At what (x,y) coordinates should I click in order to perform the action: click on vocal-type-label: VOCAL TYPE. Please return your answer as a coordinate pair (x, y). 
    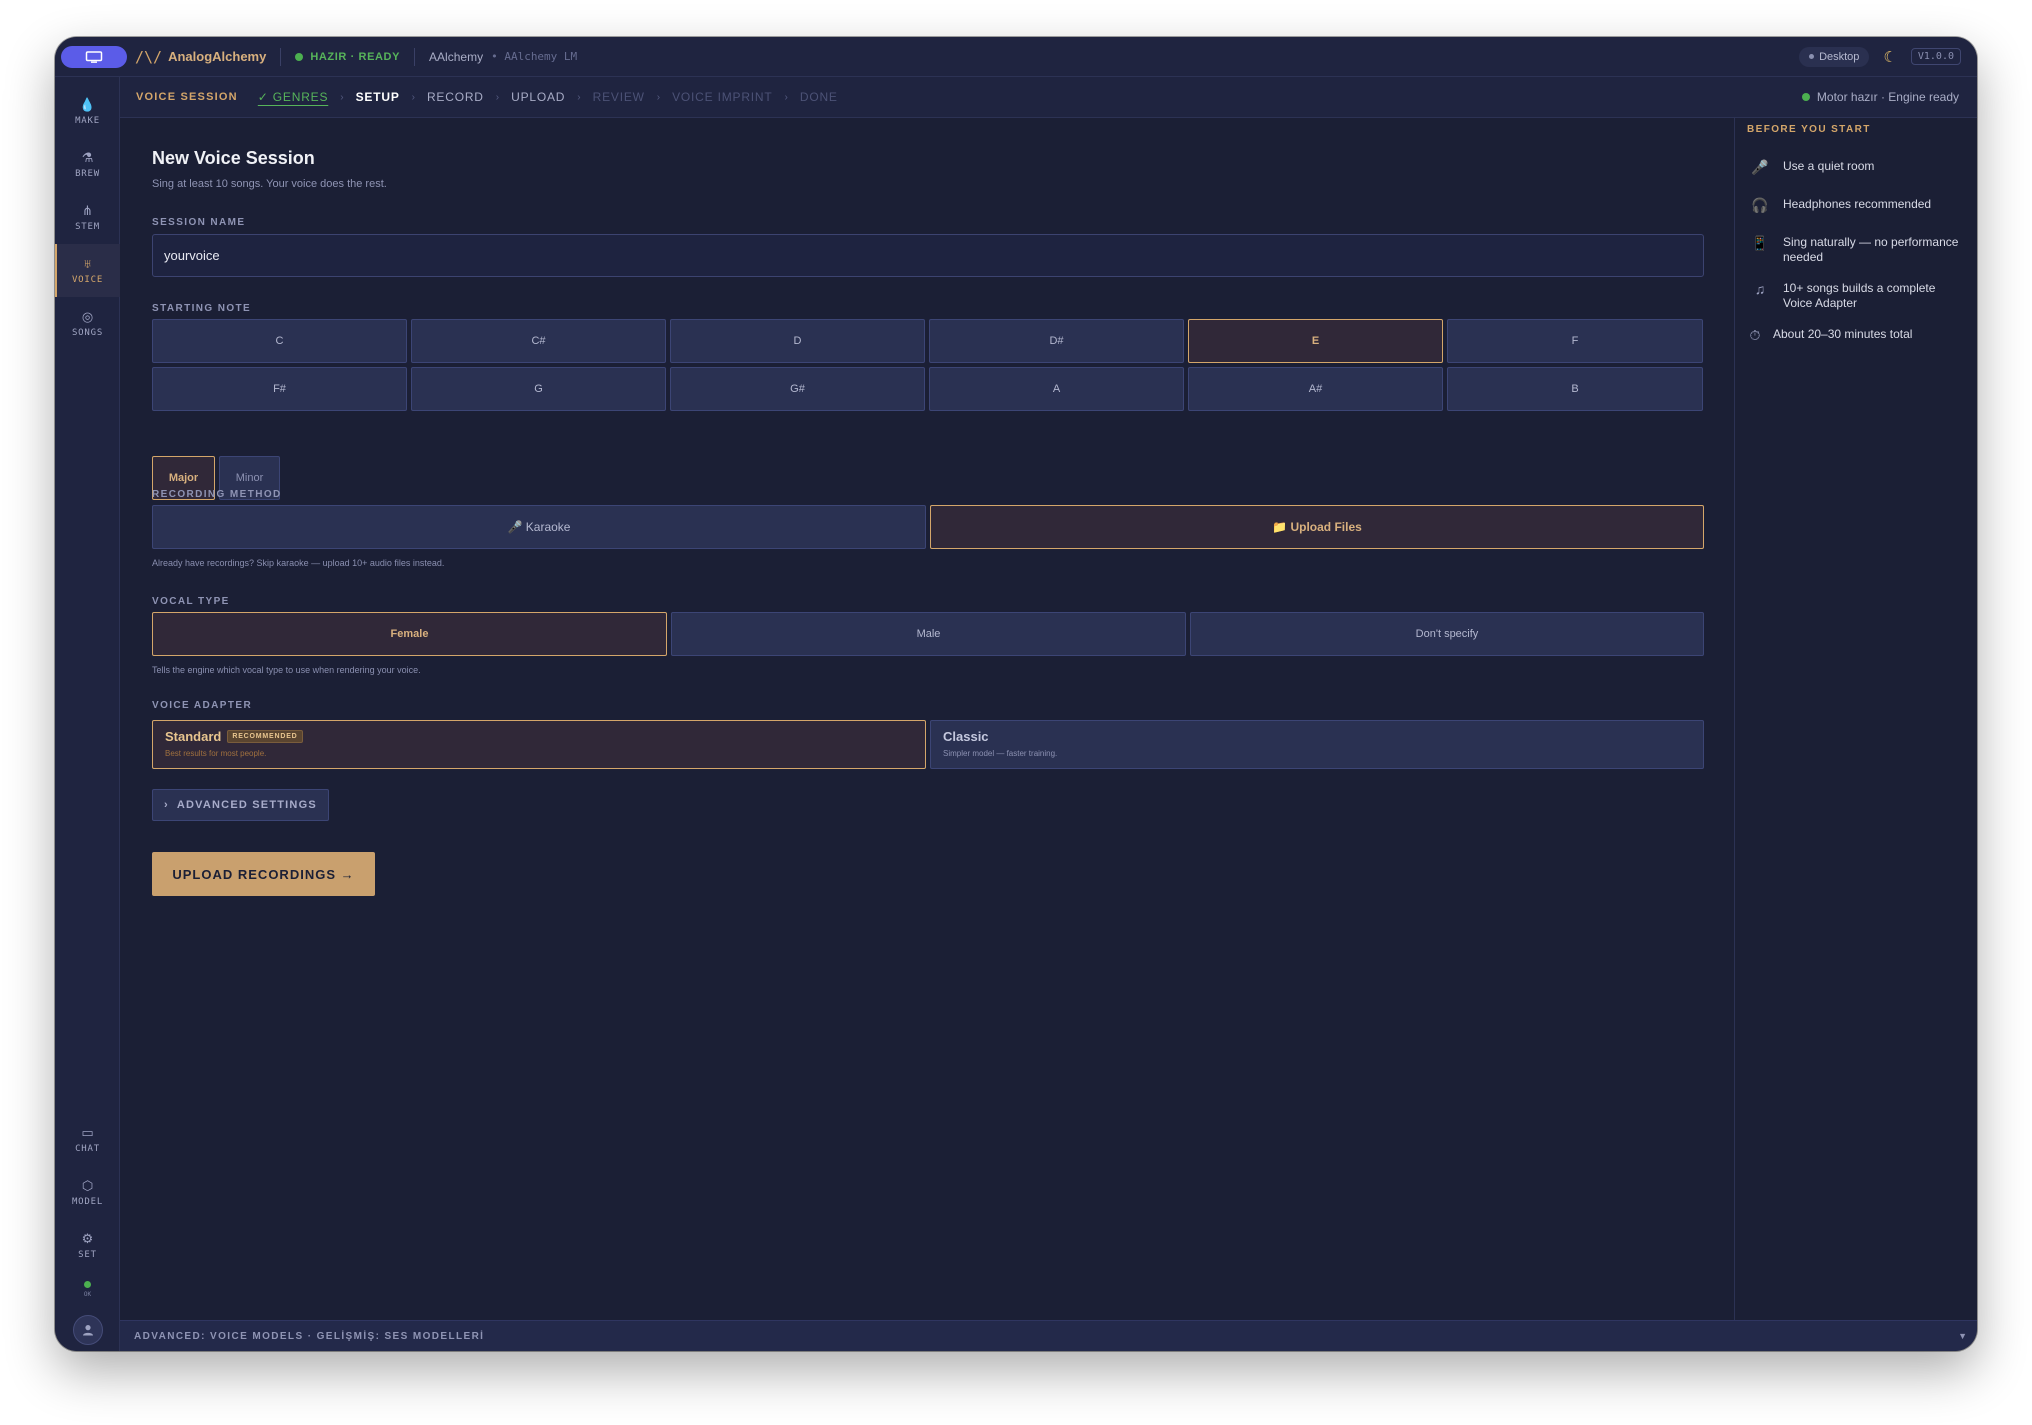
    Looking at the image, I should click on (191, 601).